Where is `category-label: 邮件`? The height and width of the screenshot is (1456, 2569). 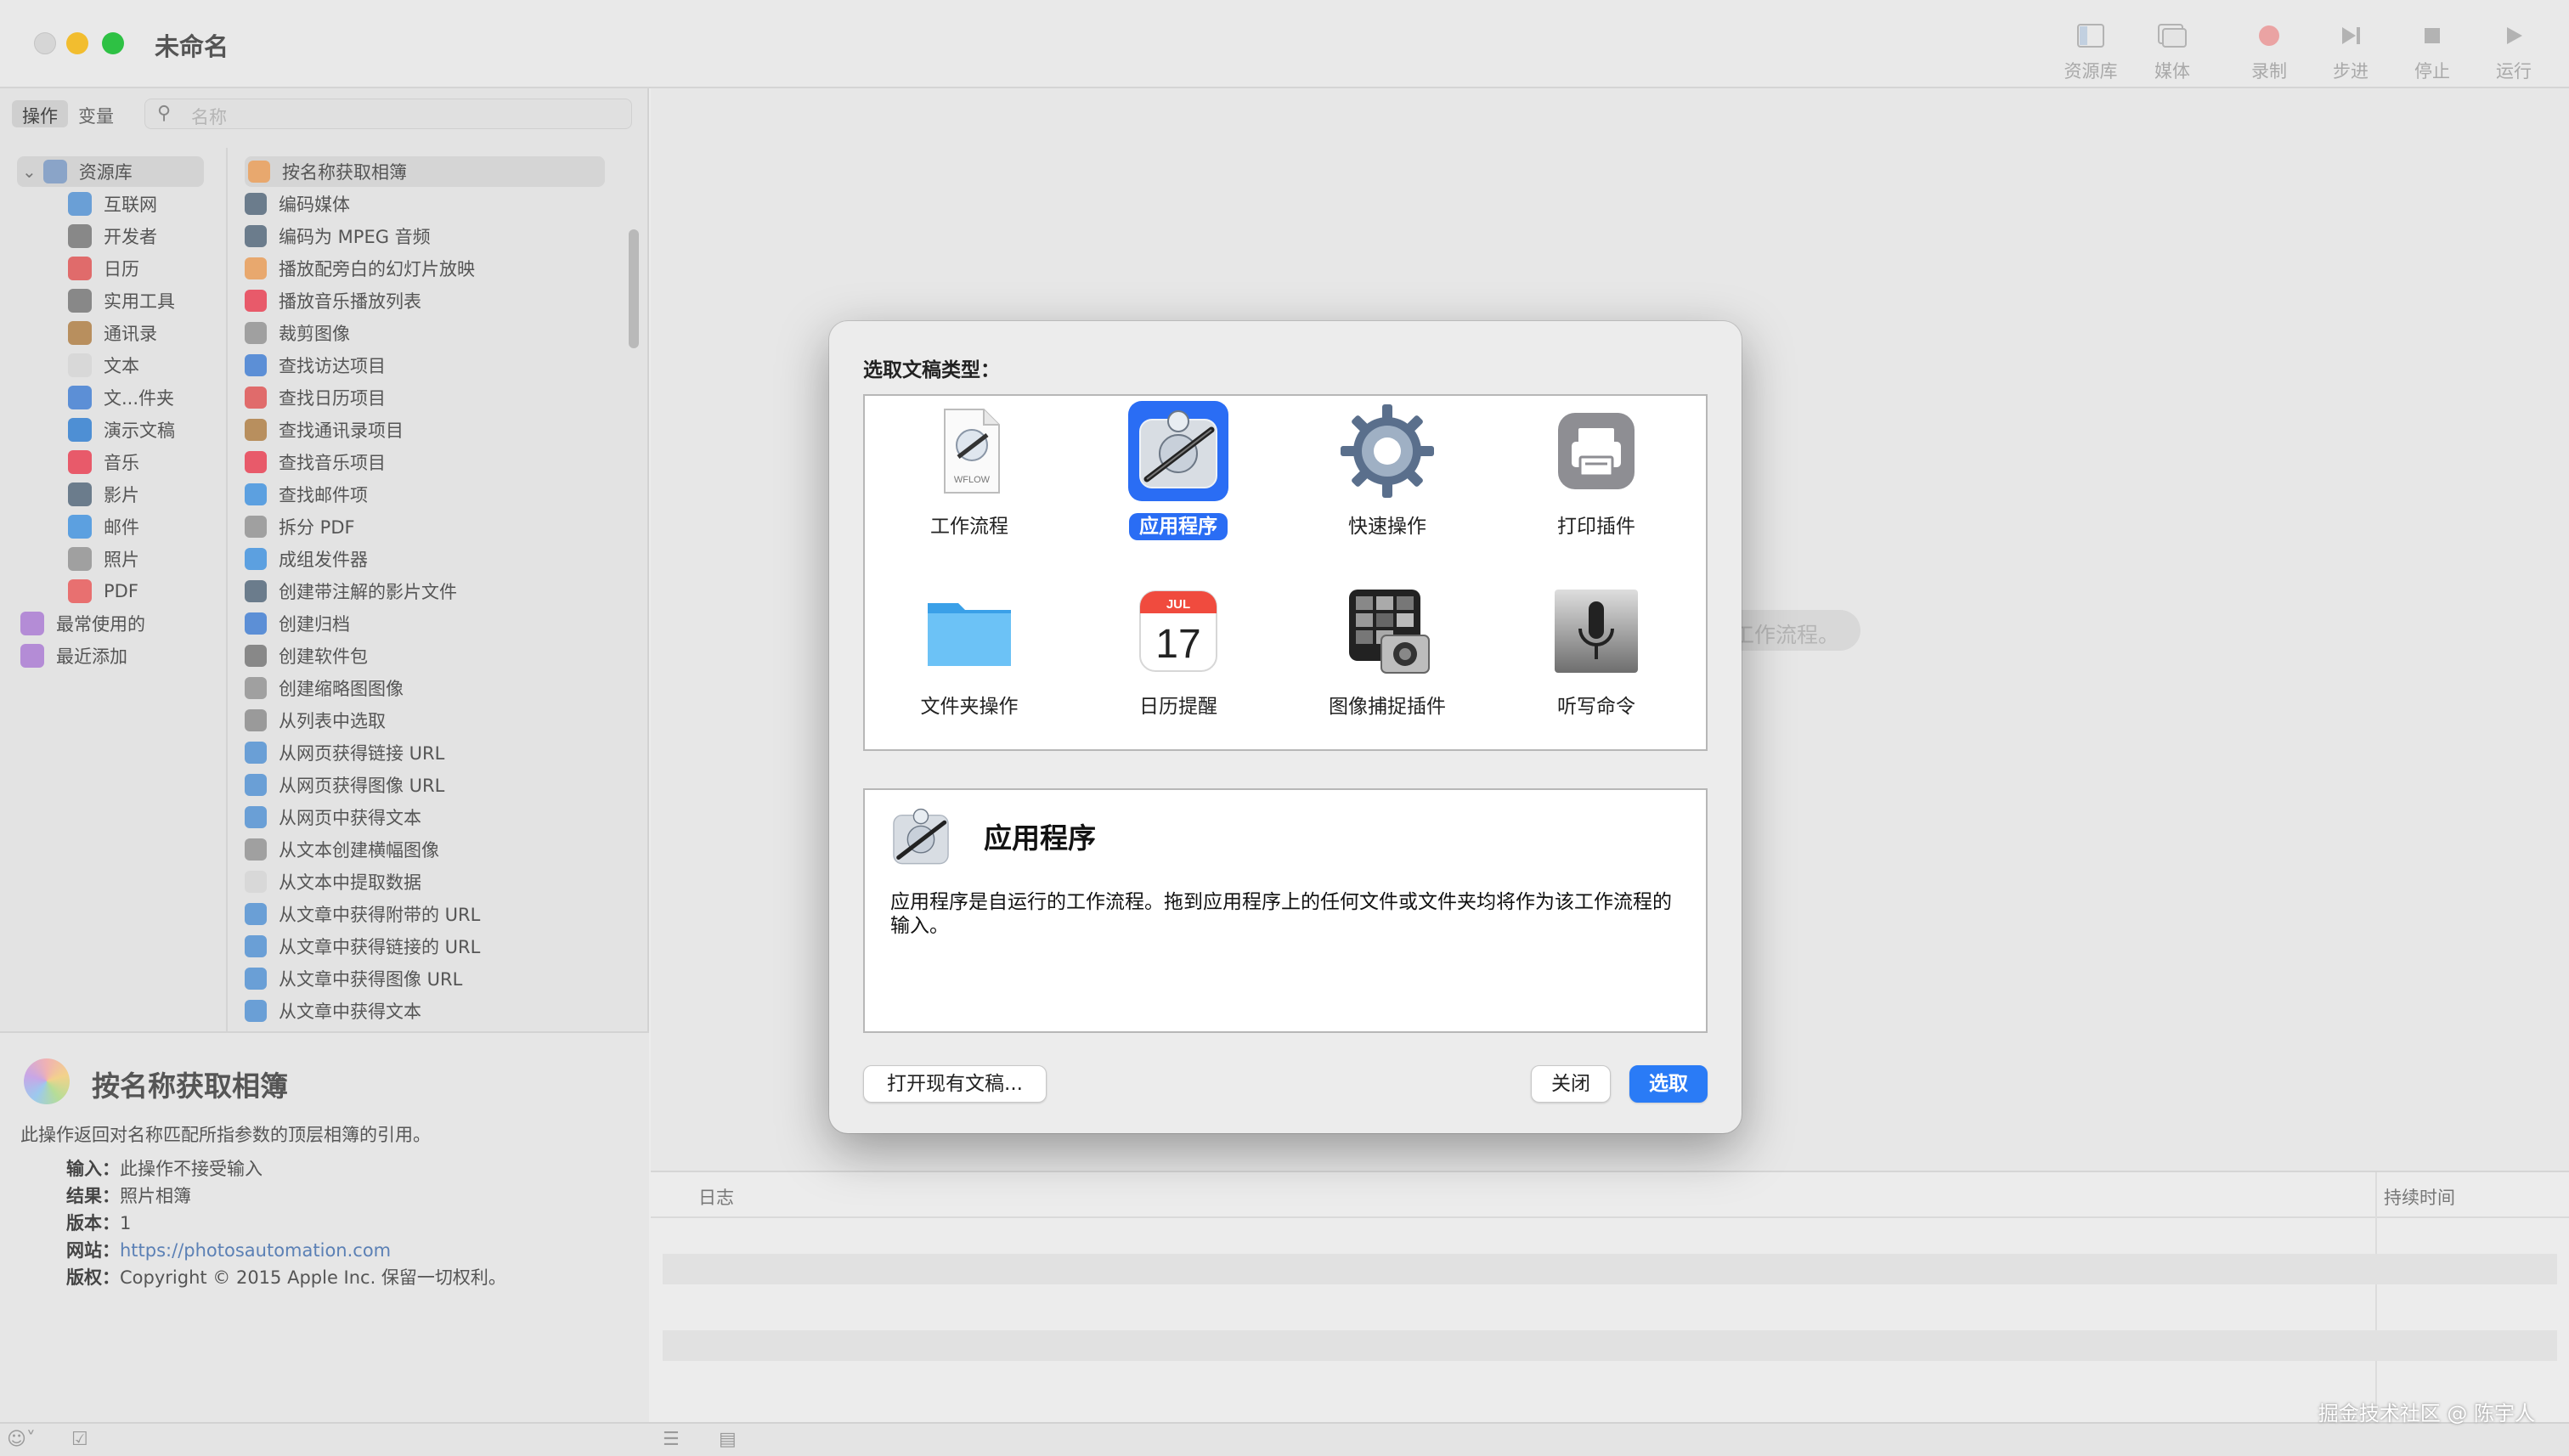 category-label: 邮件 is located at coordinates (121, 528).